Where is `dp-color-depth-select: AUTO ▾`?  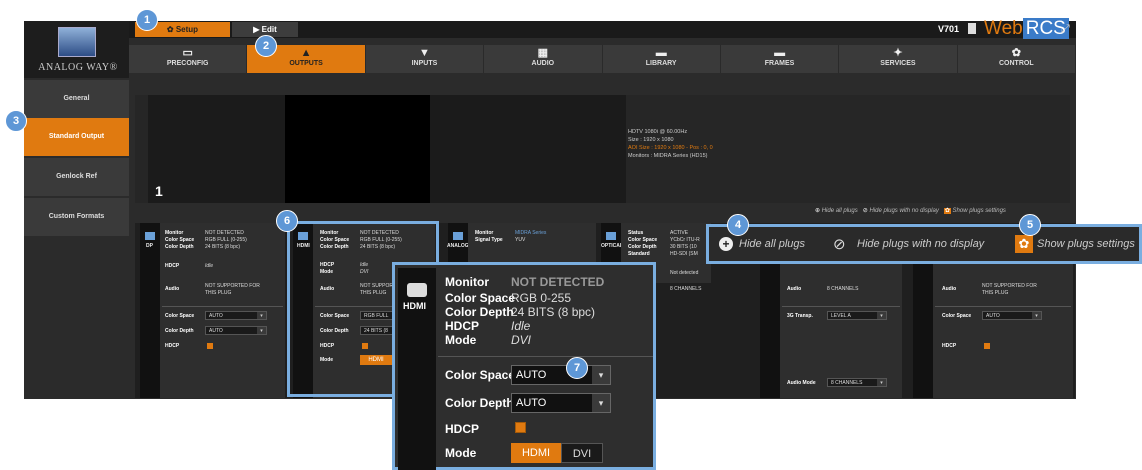
dp-color-depth-select: AUTO ▾ is located at coordinates (236, 330).